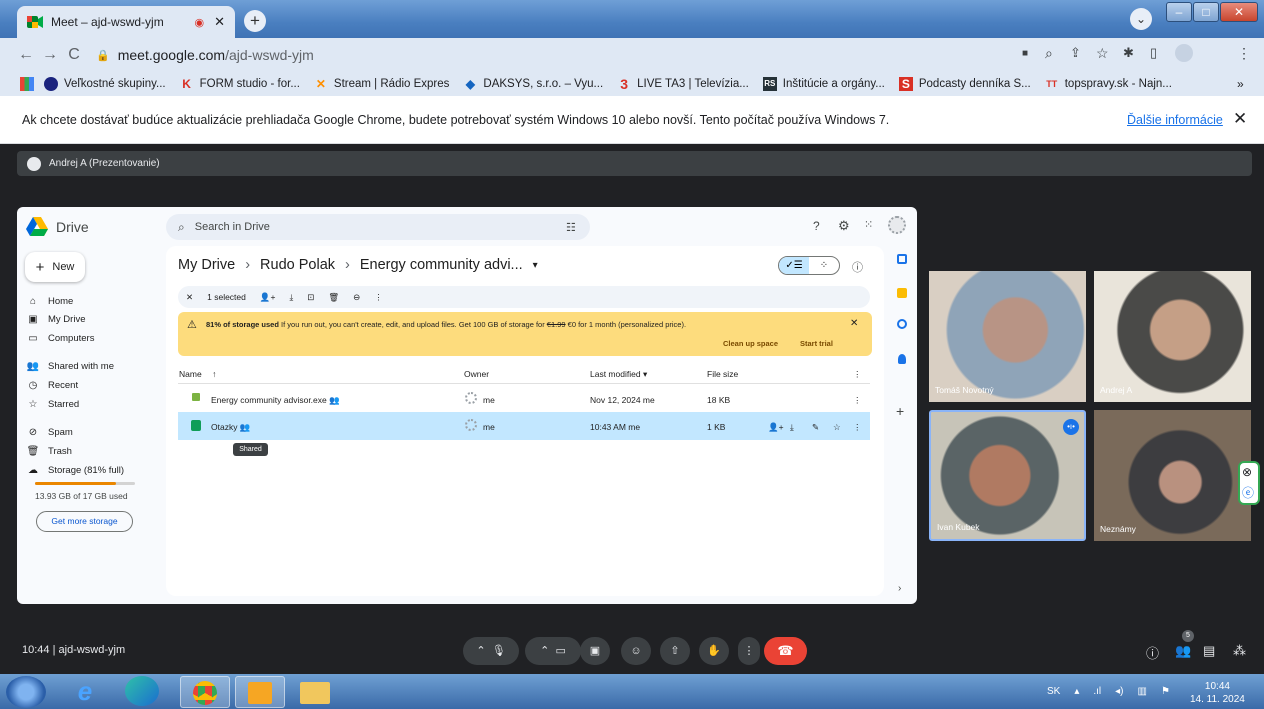 Image resolution: width=1264 pixels, height=709 pixels. I want to click on add-addon-icon: +, so click(900, 411).